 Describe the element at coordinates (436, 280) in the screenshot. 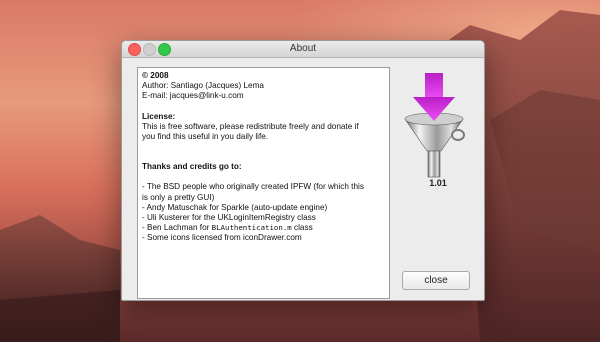

I see `close-button: close` at that location.